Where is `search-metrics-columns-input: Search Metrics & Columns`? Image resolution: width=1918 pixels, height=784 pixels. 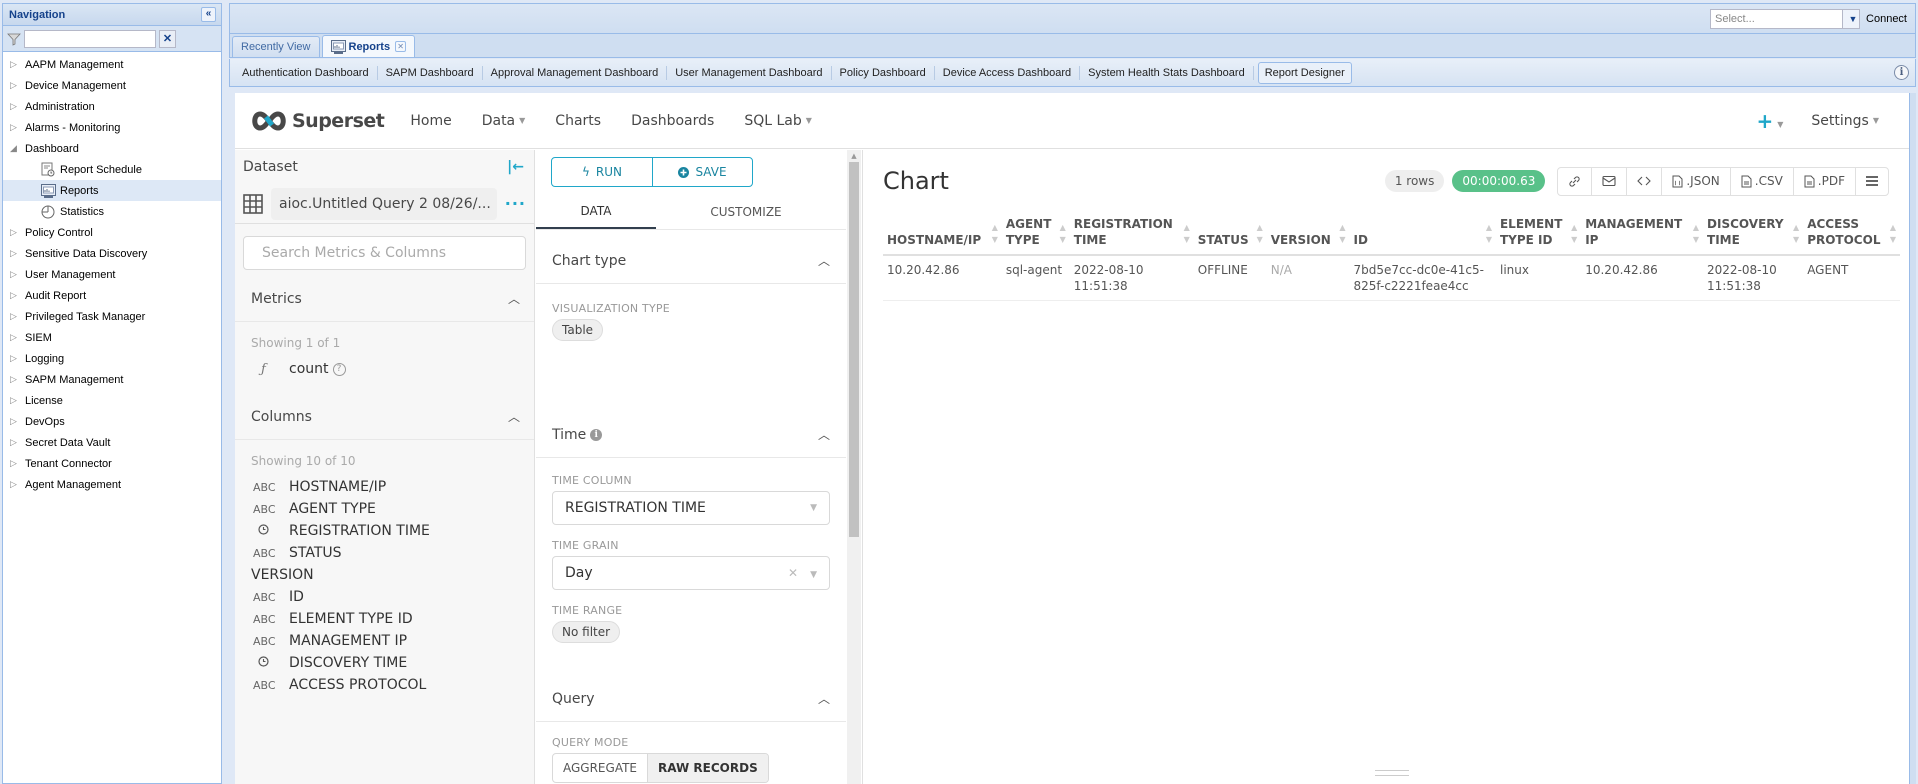 search-metrics-columns-input: Search Metrics & Columns is located at coordinates (384, 253).